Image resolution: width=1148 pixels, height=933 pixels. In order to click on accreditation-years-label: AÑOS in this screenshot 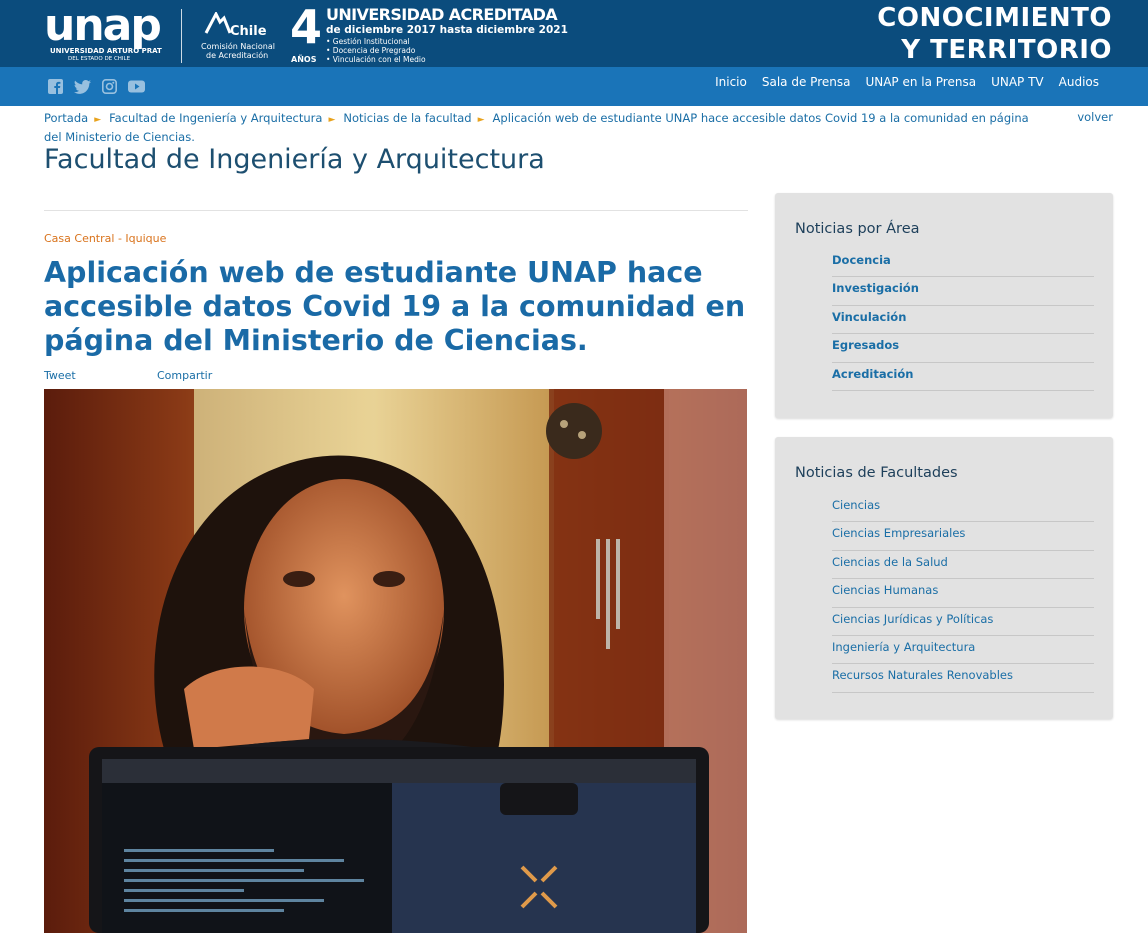, I will do `click(304, 59)`.